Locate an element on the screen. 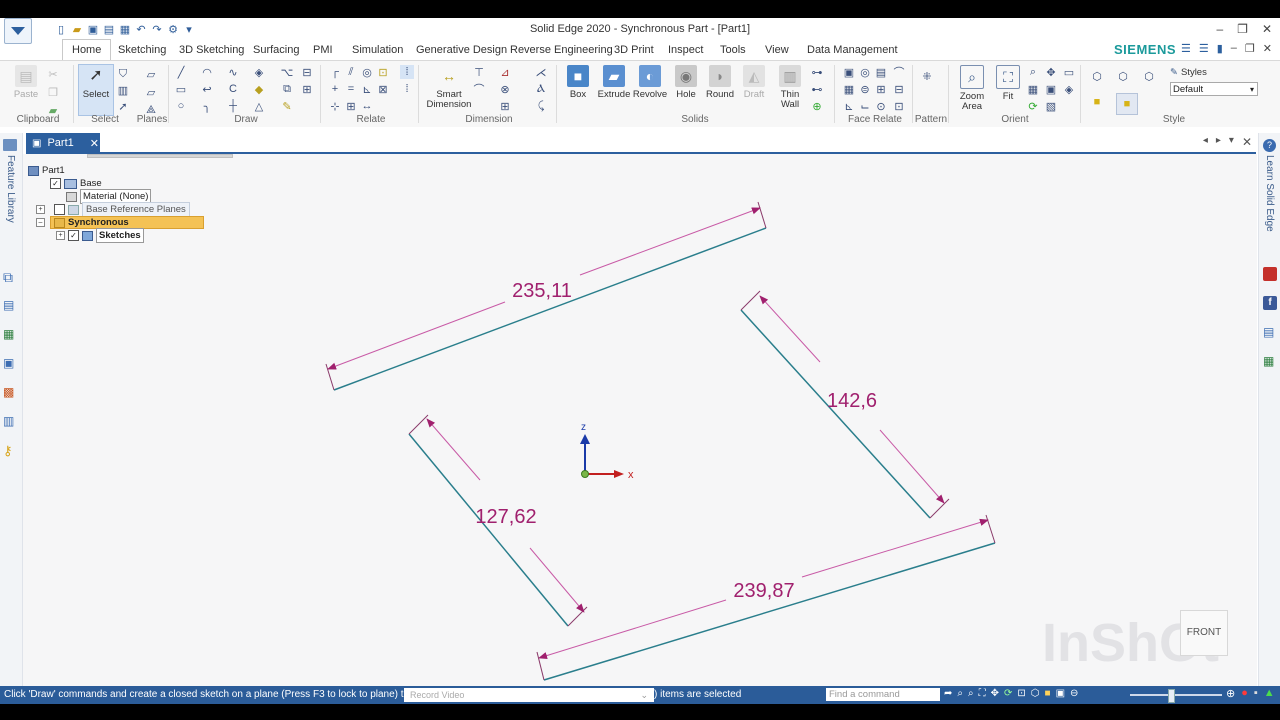 This screenshot has height=720, width=1280. record-icon: ● is located at coordinates (1244, 693).